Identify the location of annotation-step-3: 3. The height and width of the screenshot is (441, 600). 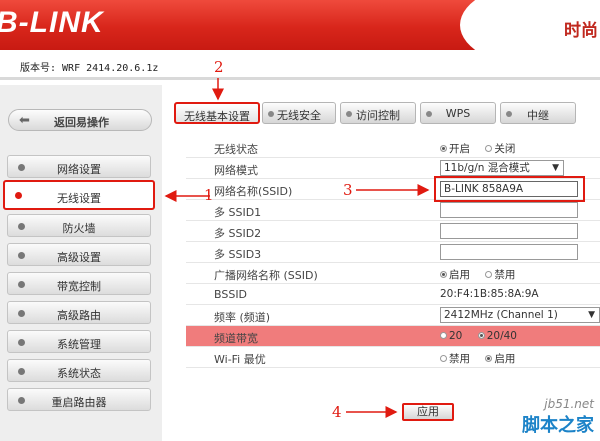
(348, 190).